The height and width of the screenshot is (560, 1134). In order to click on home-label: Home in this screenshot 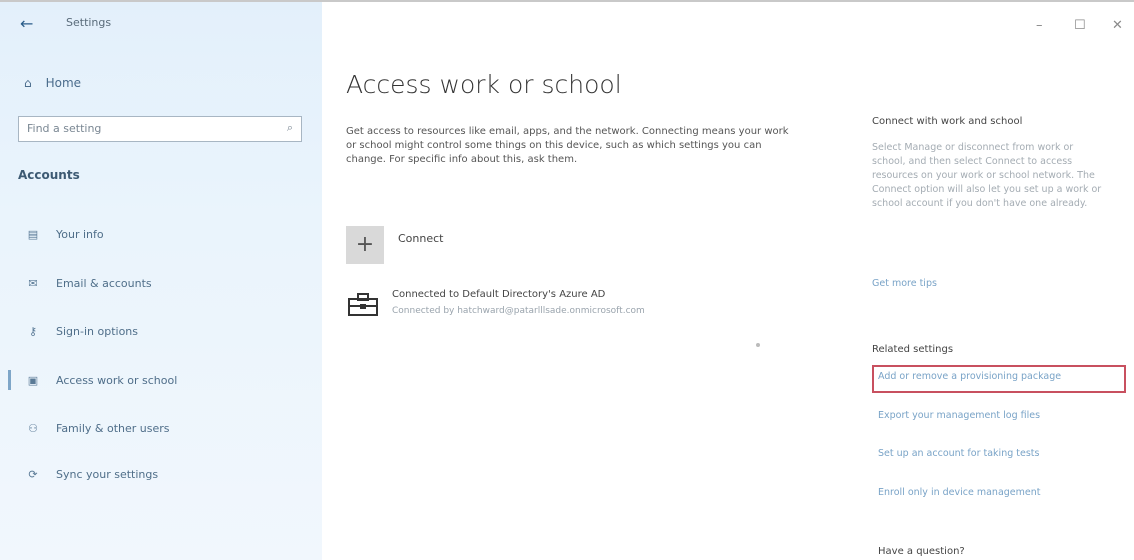, I will do `click(63, 83)`.